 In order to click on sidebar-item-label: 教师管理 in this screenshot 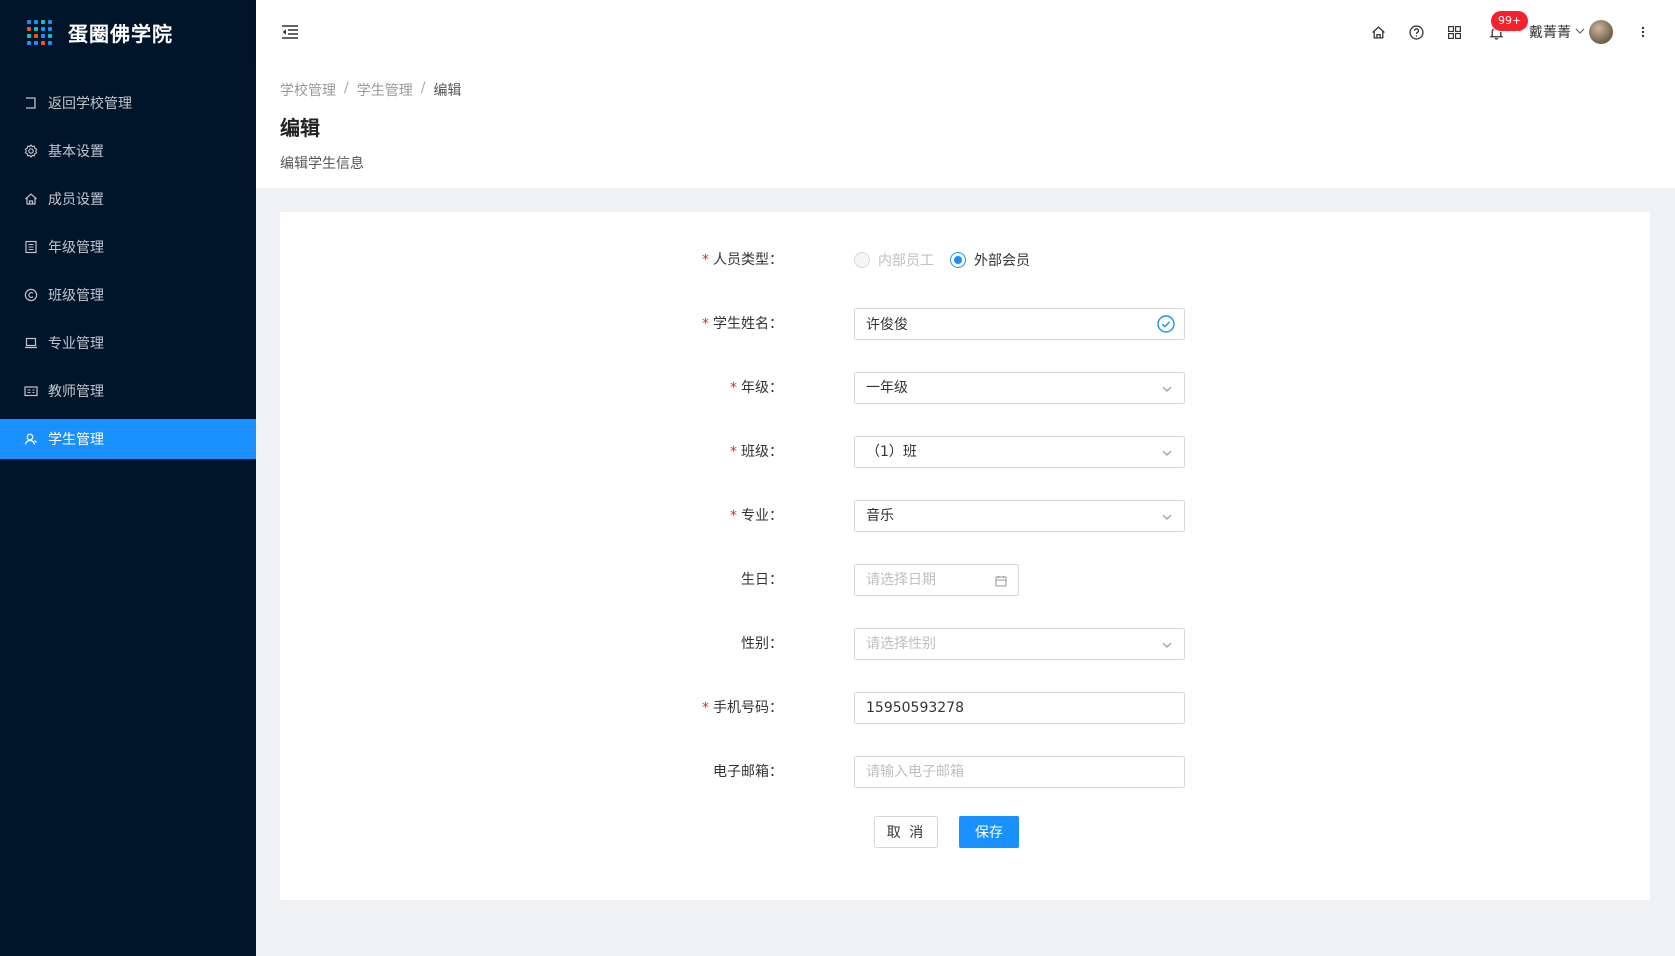, I will do `click(76, 392)`.